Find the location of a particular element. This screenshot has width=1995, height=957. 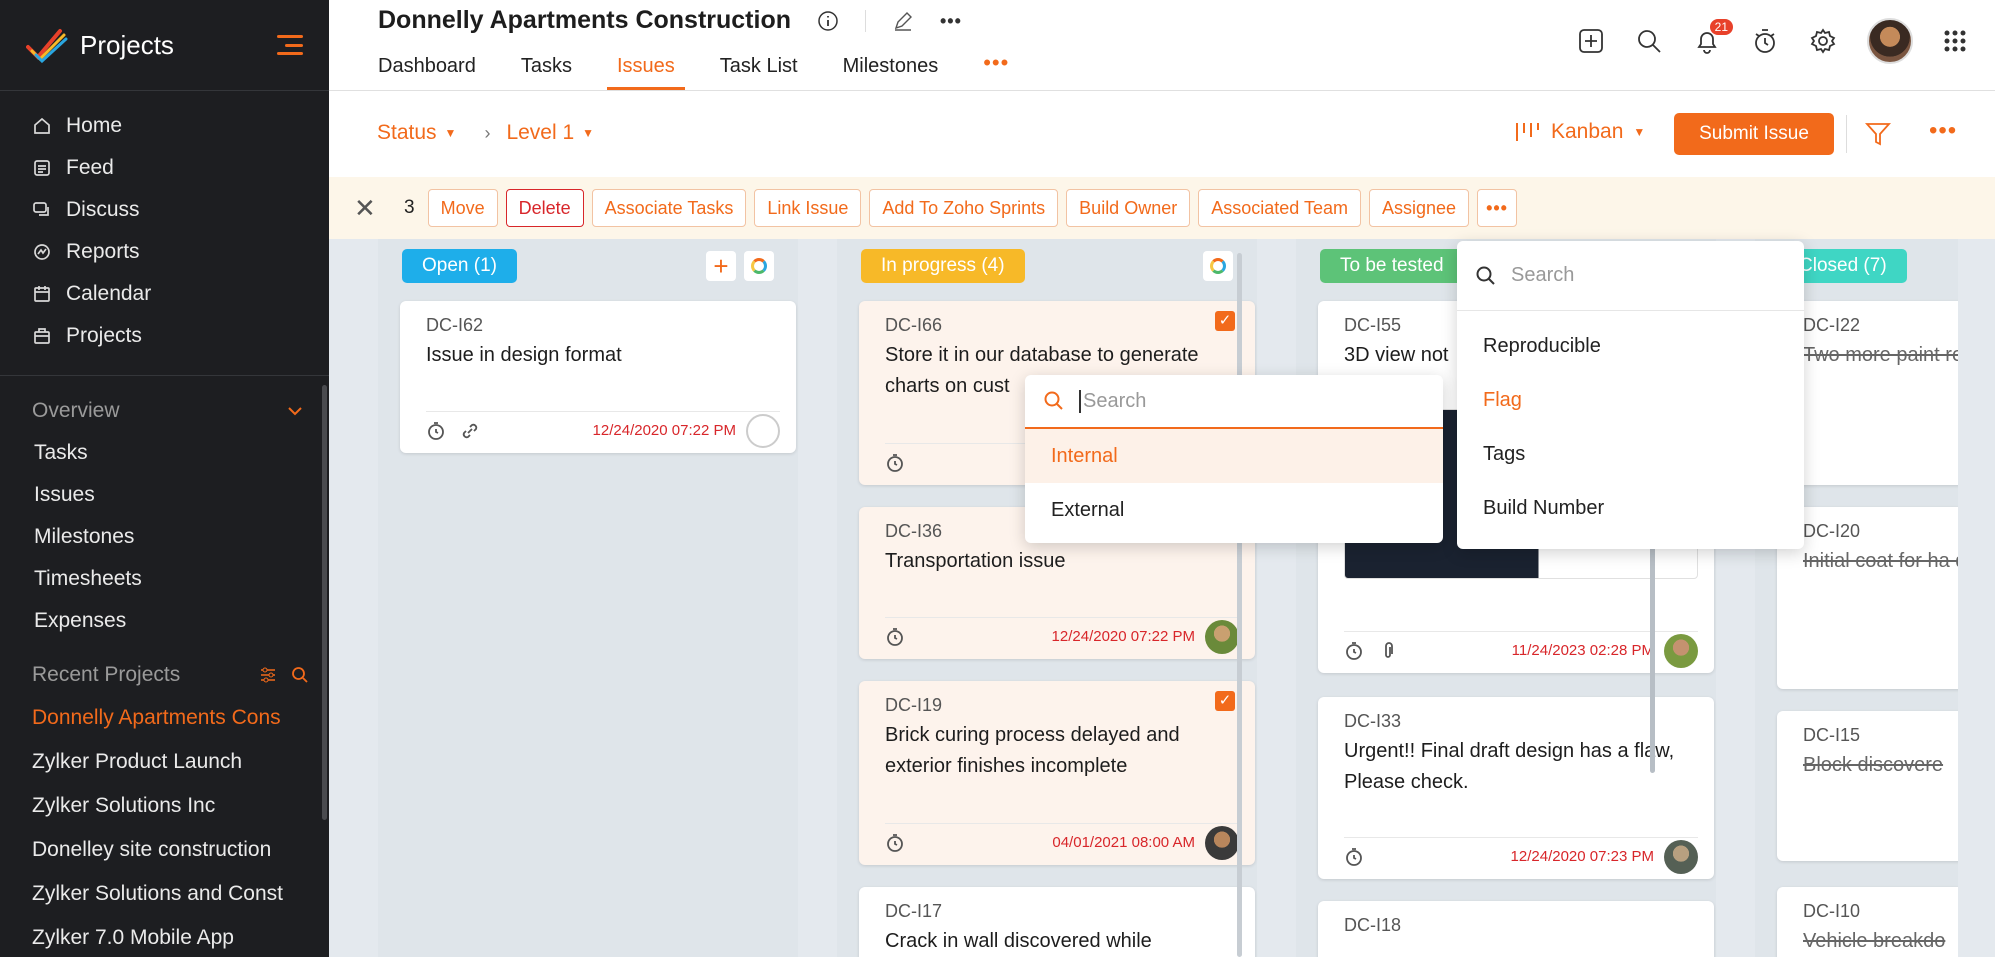

issue-card: DC-I18 is located at coordinates (1516, 929).